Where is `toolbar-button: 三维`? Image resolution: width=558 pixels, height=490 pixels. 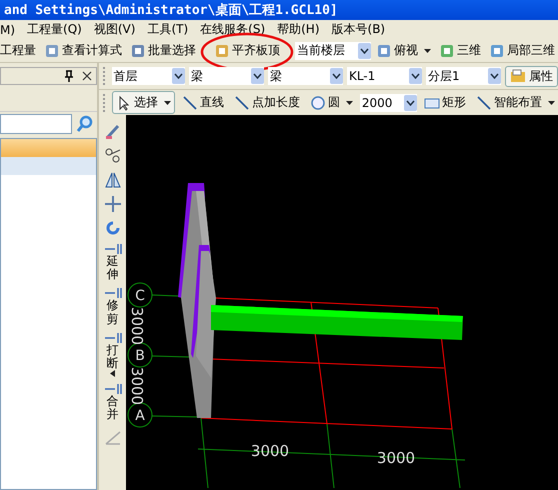
toolbar-button: 三维 is located at coordinates (460, 50).